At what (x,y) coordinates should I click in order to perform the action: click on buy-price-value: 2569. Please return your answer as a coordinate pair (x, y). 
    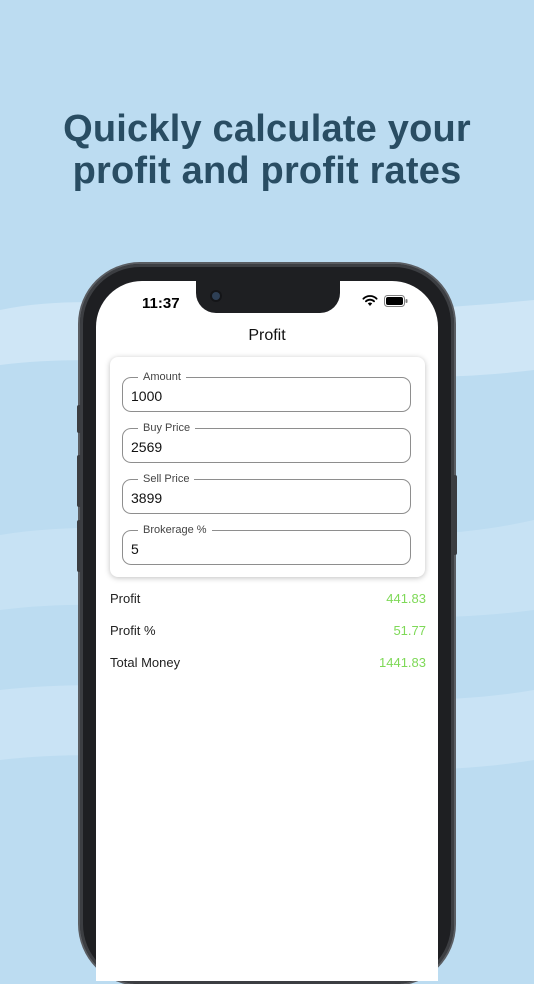
    Looking at the image, I should click on (147, 447).